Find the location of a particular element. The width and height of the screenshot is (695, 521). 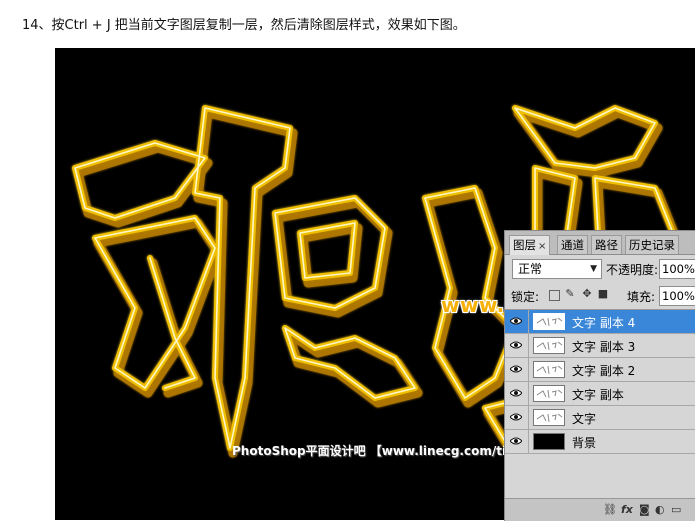

fill-label: 填充: is located at coordinates (641, 297).